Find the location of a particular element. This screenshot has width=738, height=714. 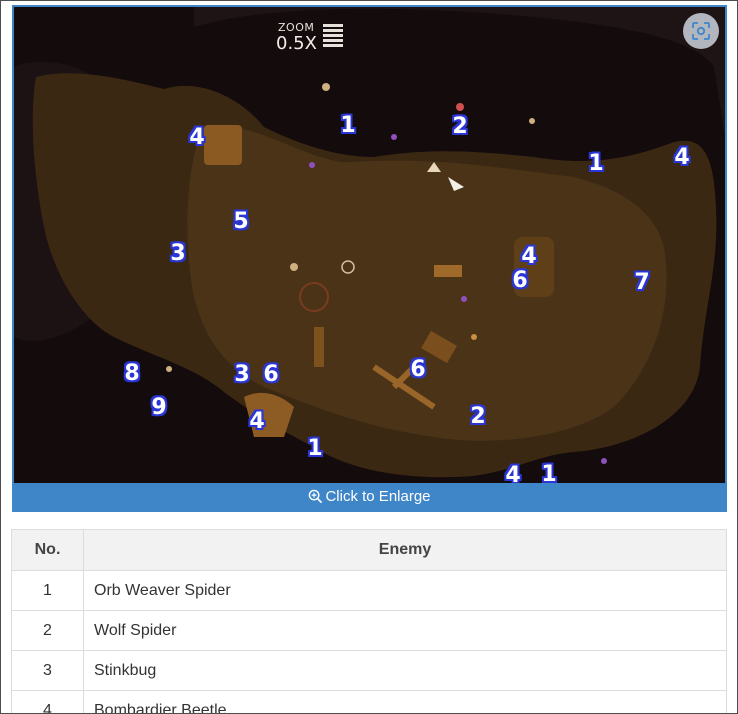

column-header-no: No. is located at coordinates (47, 550).